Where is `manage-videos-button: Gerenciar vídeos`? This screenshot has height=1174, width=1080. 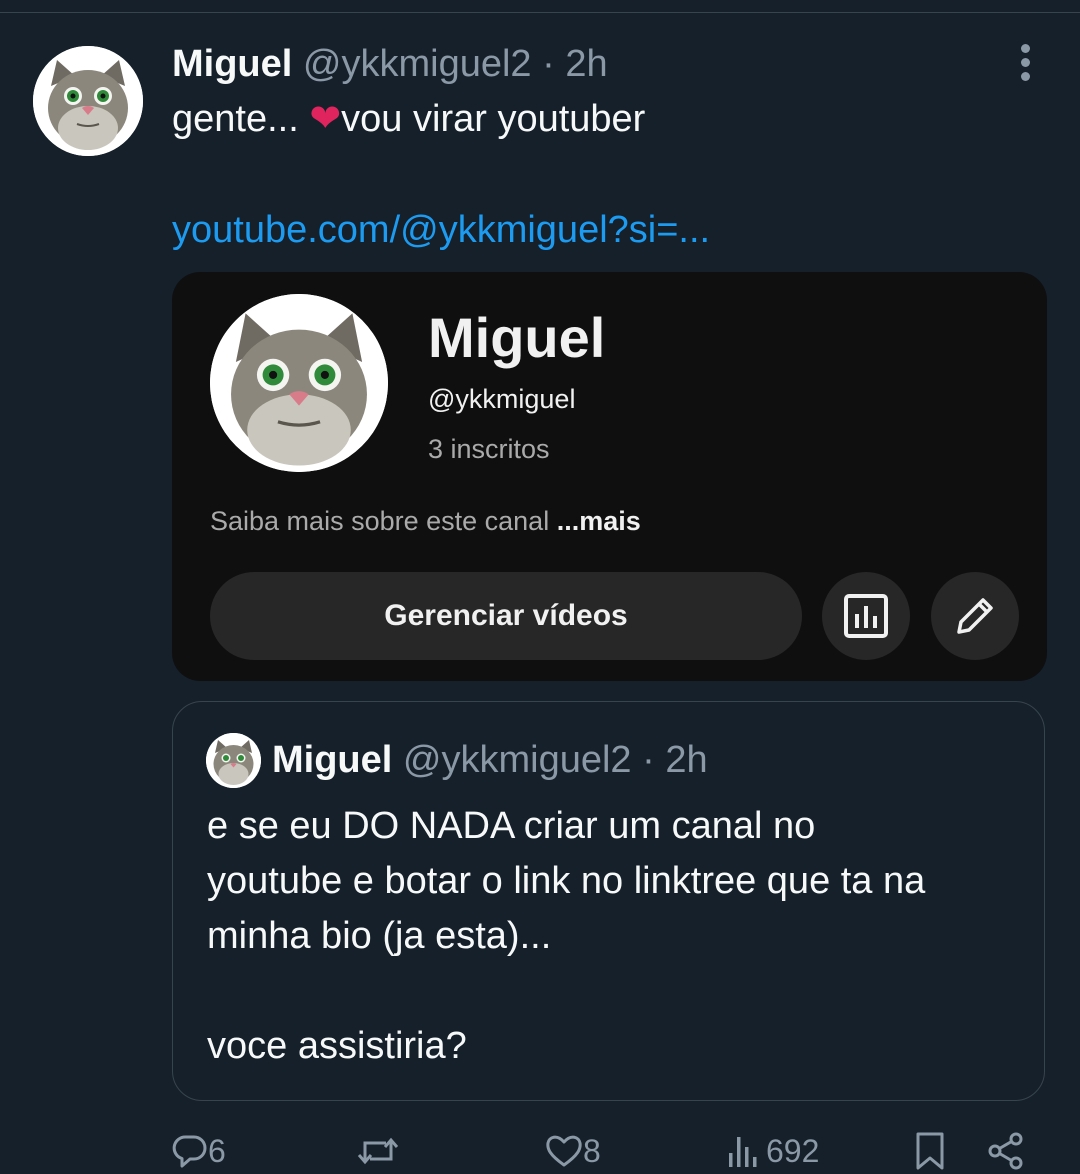 manage-videos-button: Gerenciar vídeos is located at coordinates (506, 616).